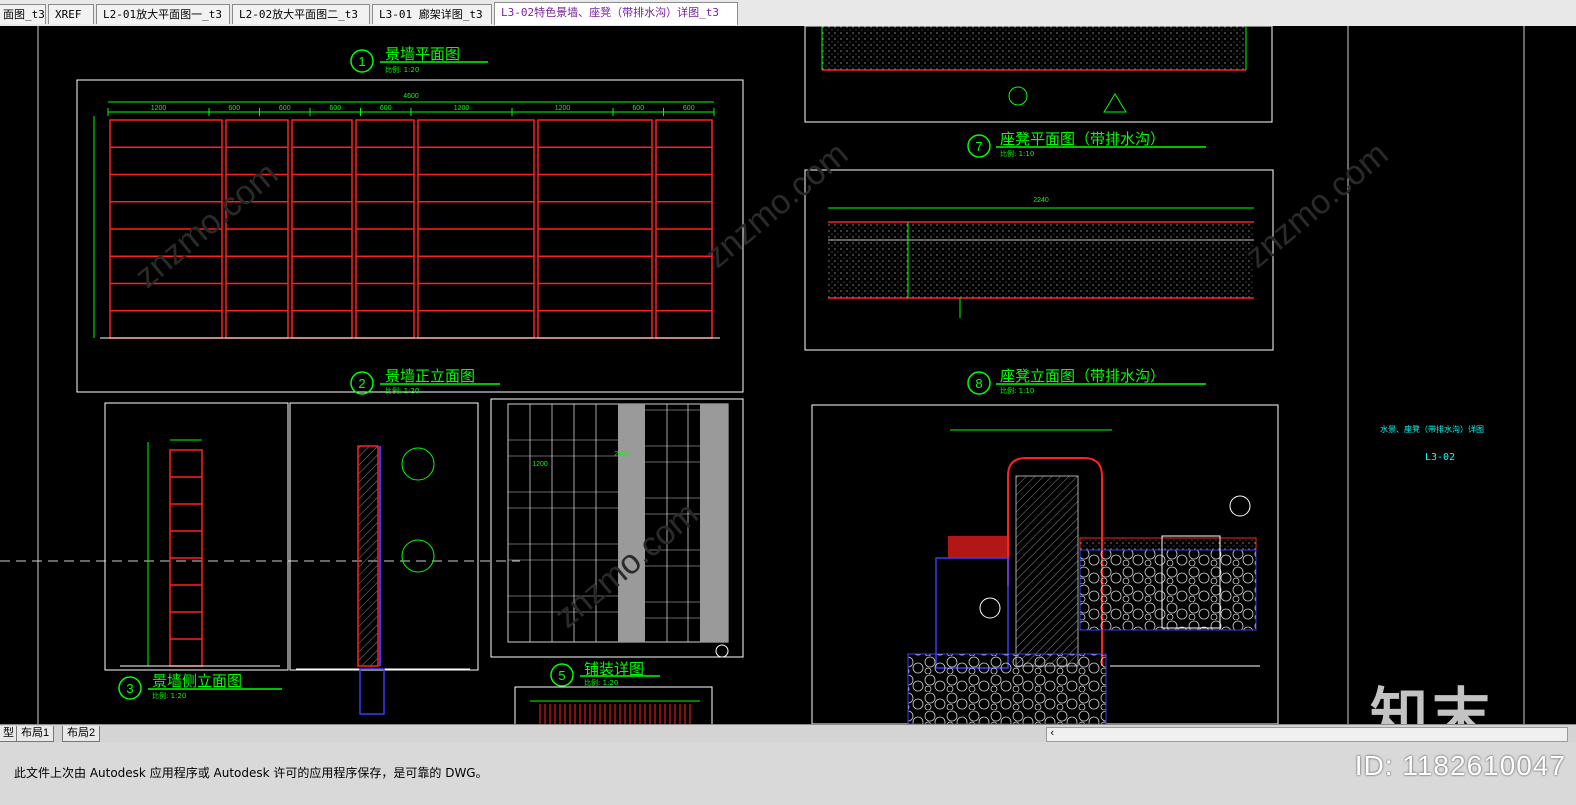  I want to click on tab-l2-01: L2-01放大平面图一_t3, so click(163, 14).